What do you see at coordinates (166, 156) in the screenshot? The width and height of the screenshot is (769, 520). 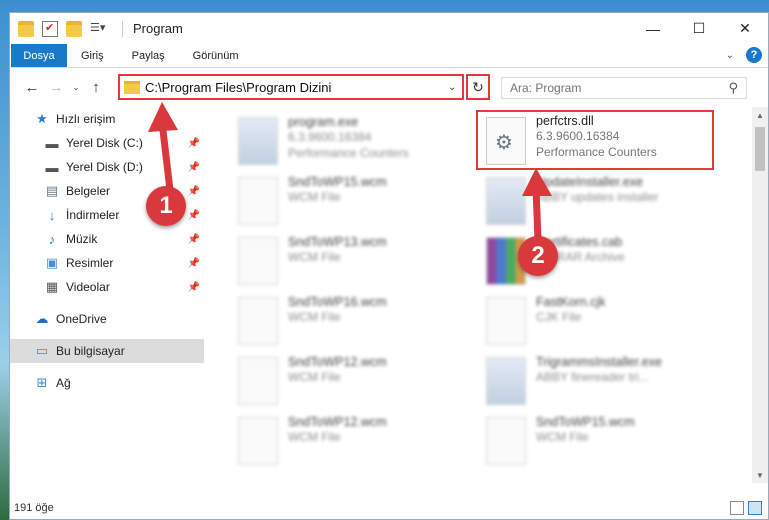 I see `arrow-1-shaft` at bounding box center [166, 156].